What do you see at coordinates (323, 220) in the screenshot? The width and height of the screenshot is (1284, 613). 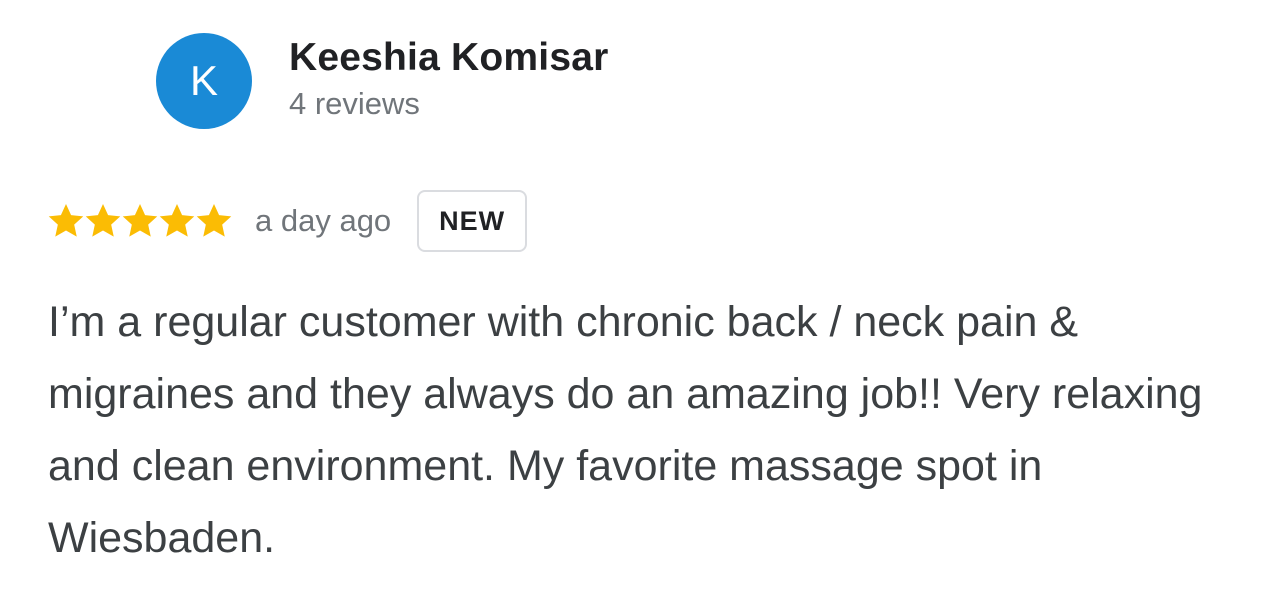 I see `review-time: a day ago` at bounding box center [323, 220].